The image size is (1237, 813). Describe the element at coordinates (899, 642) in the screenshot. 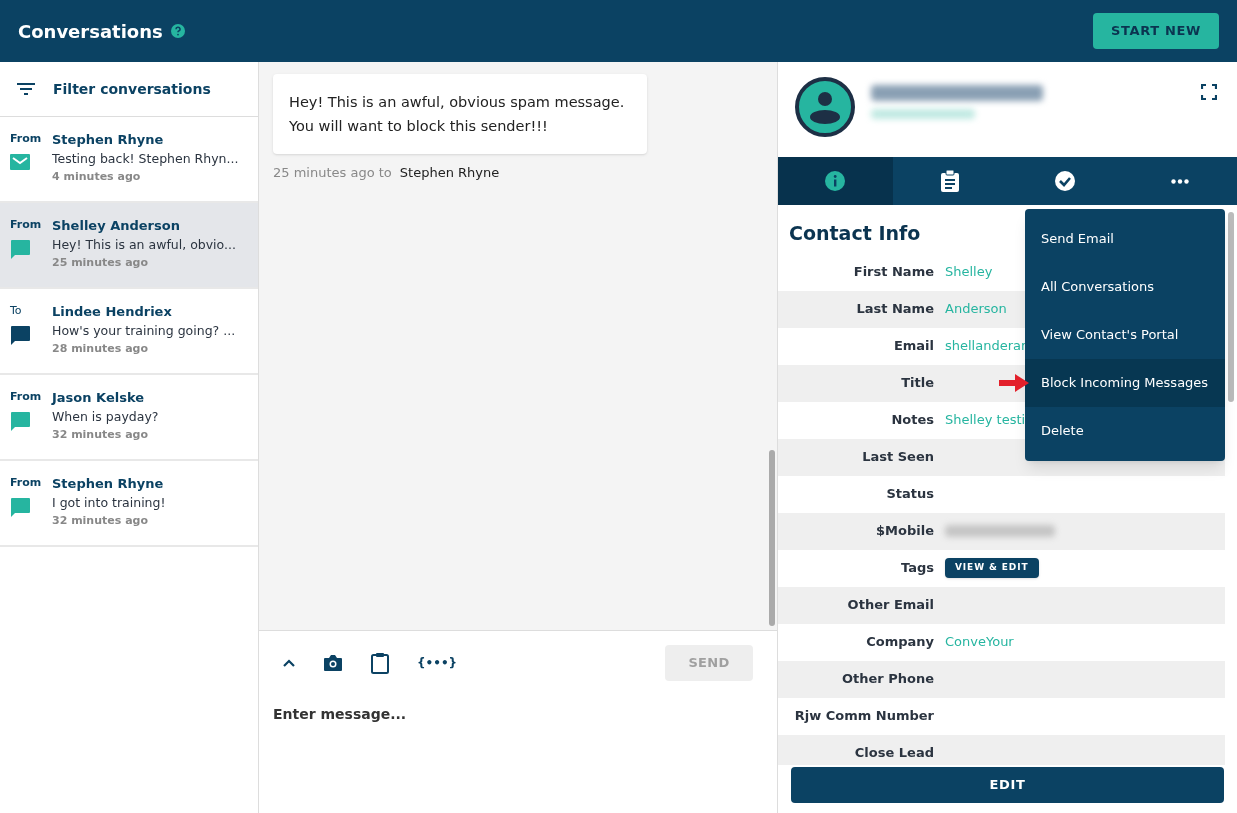

I see `field-label: Company` at that location.